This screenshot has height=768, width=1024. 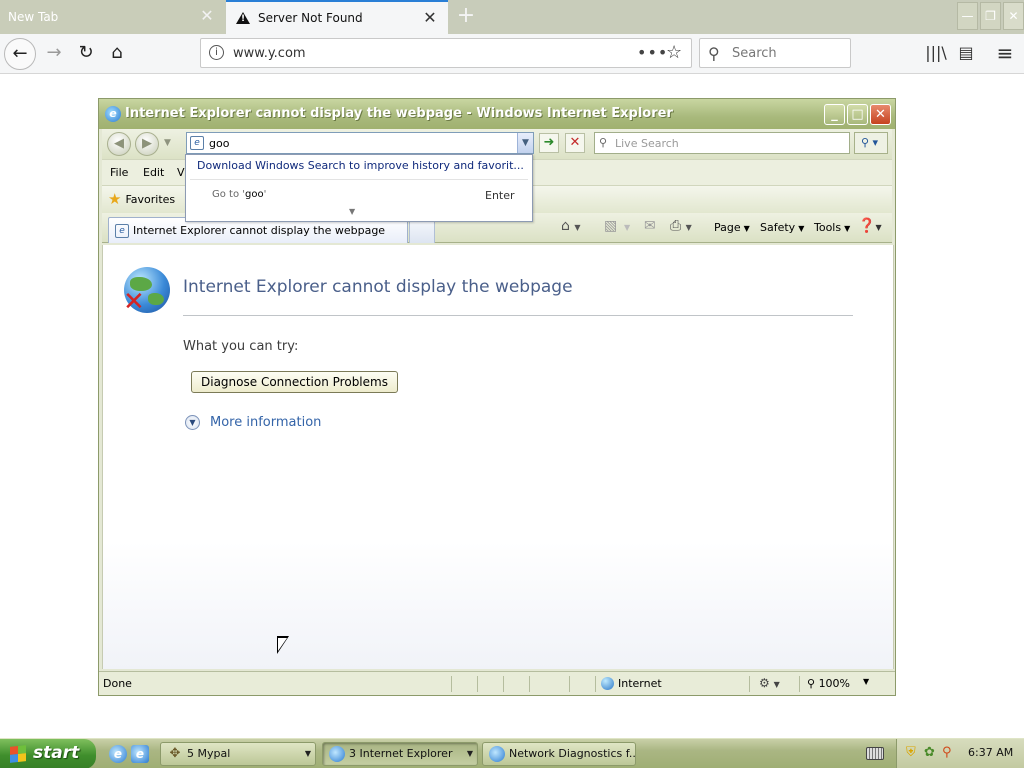 I want to click on ie-minimize-button: _, so click(x=834, y=114).